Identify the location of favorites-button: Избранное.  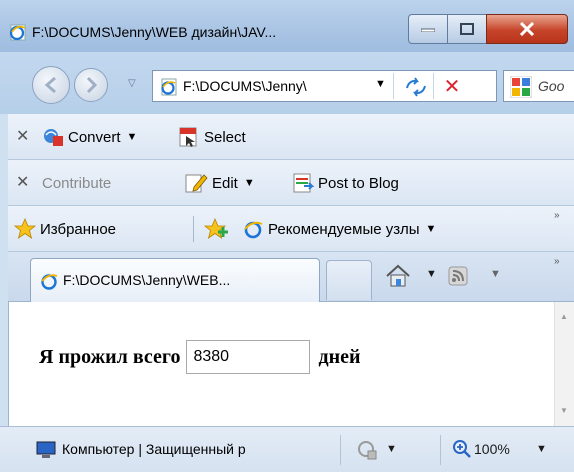
(65, 229).